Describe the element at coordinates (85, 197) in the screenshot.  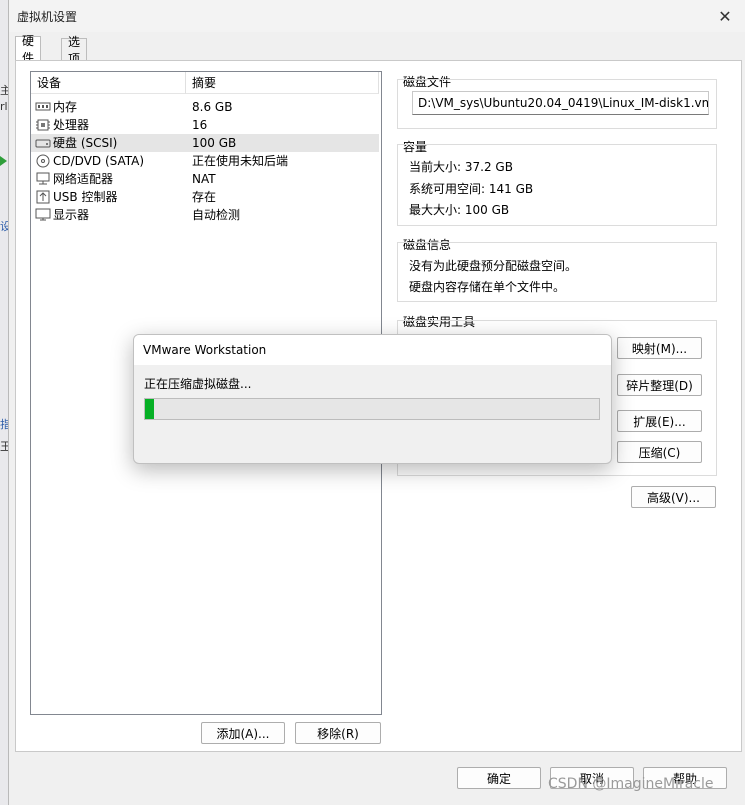
I see `device-name: USB 控制器` at that location.